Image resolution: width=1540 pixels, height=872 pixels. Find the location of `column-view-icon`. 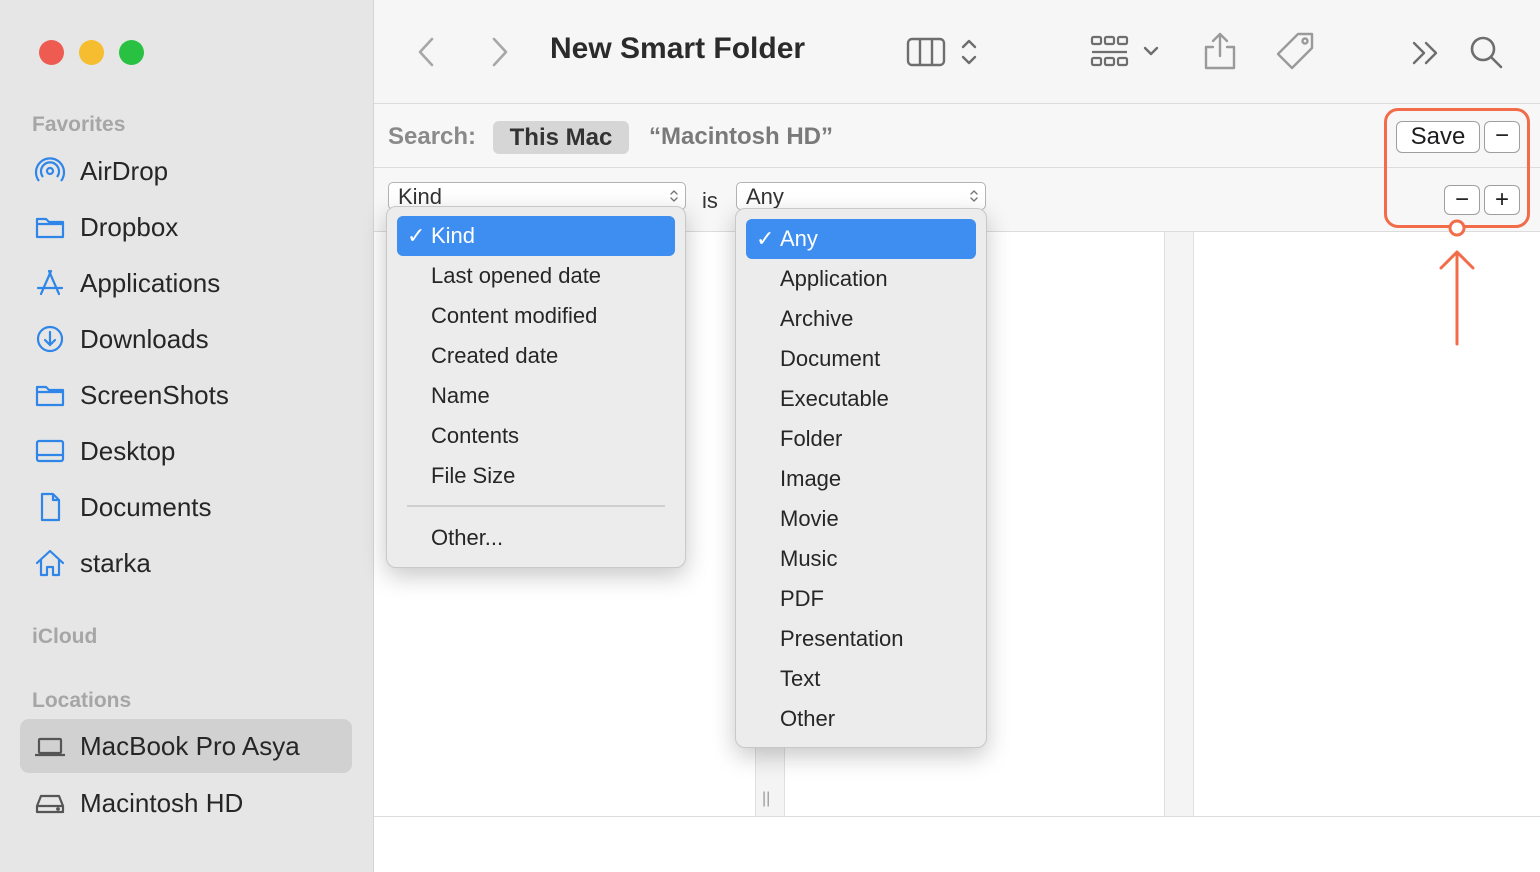

column-view-icon is located at coordinates (926, 52).